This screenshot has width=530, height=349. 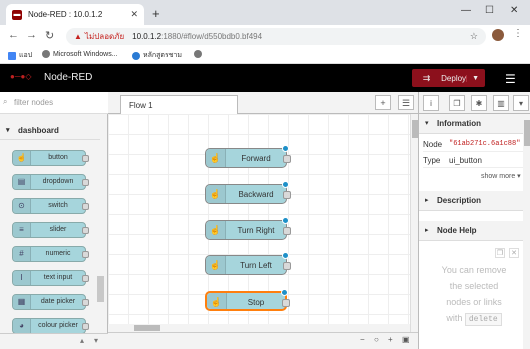 I want to click on bookmark-star-icon: ☆, so click(x=474, y=36).